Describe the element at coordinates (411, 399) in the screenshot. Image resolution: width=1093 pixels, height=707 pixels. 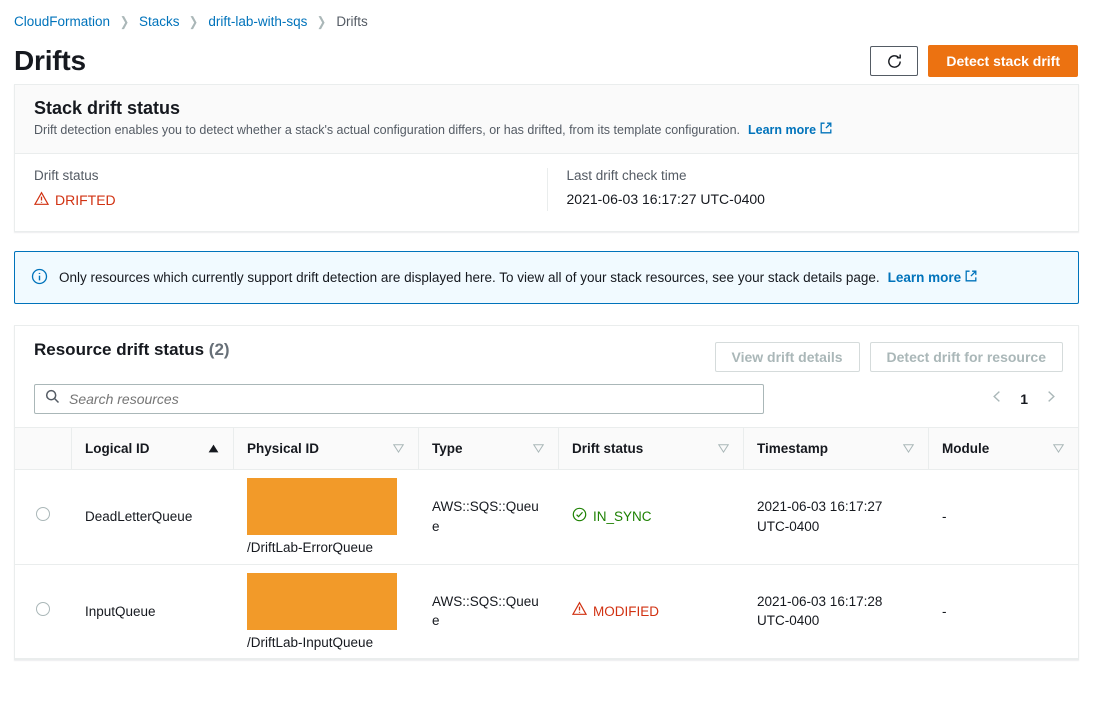
I see `search-input` at that location.